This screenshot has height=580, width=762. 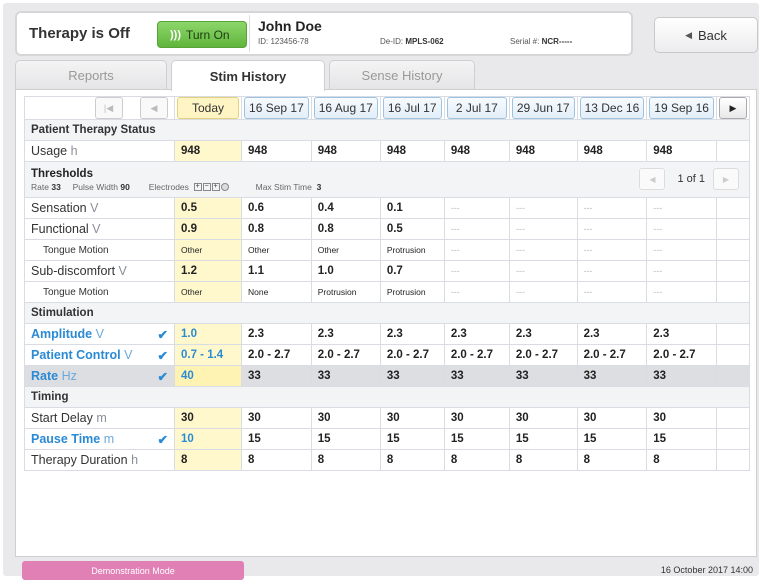 What do you see at coordinates (91, 75) in the screenshot?
I see `tab-reports: Reports` at bounding box center [91, 75].